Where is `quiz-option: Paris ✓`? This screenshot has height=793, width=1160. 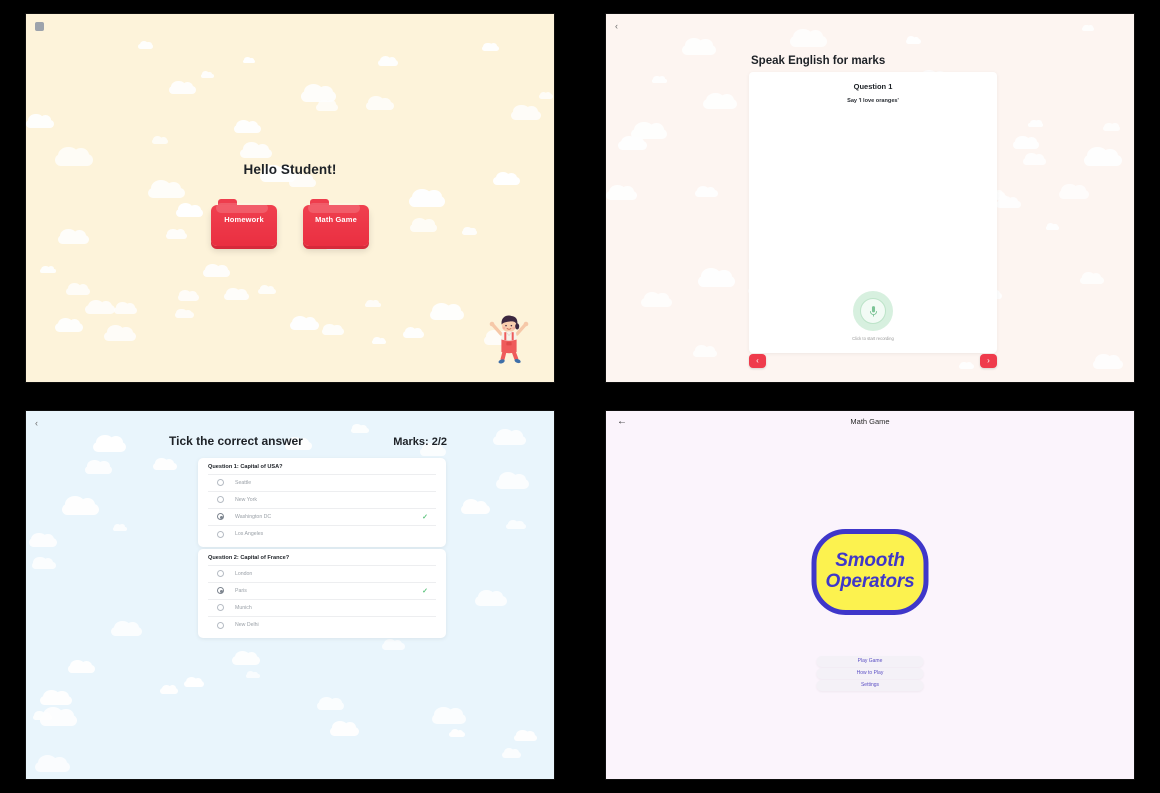 quiz-option: Paris ✓ is located at coordinates (322, 591).